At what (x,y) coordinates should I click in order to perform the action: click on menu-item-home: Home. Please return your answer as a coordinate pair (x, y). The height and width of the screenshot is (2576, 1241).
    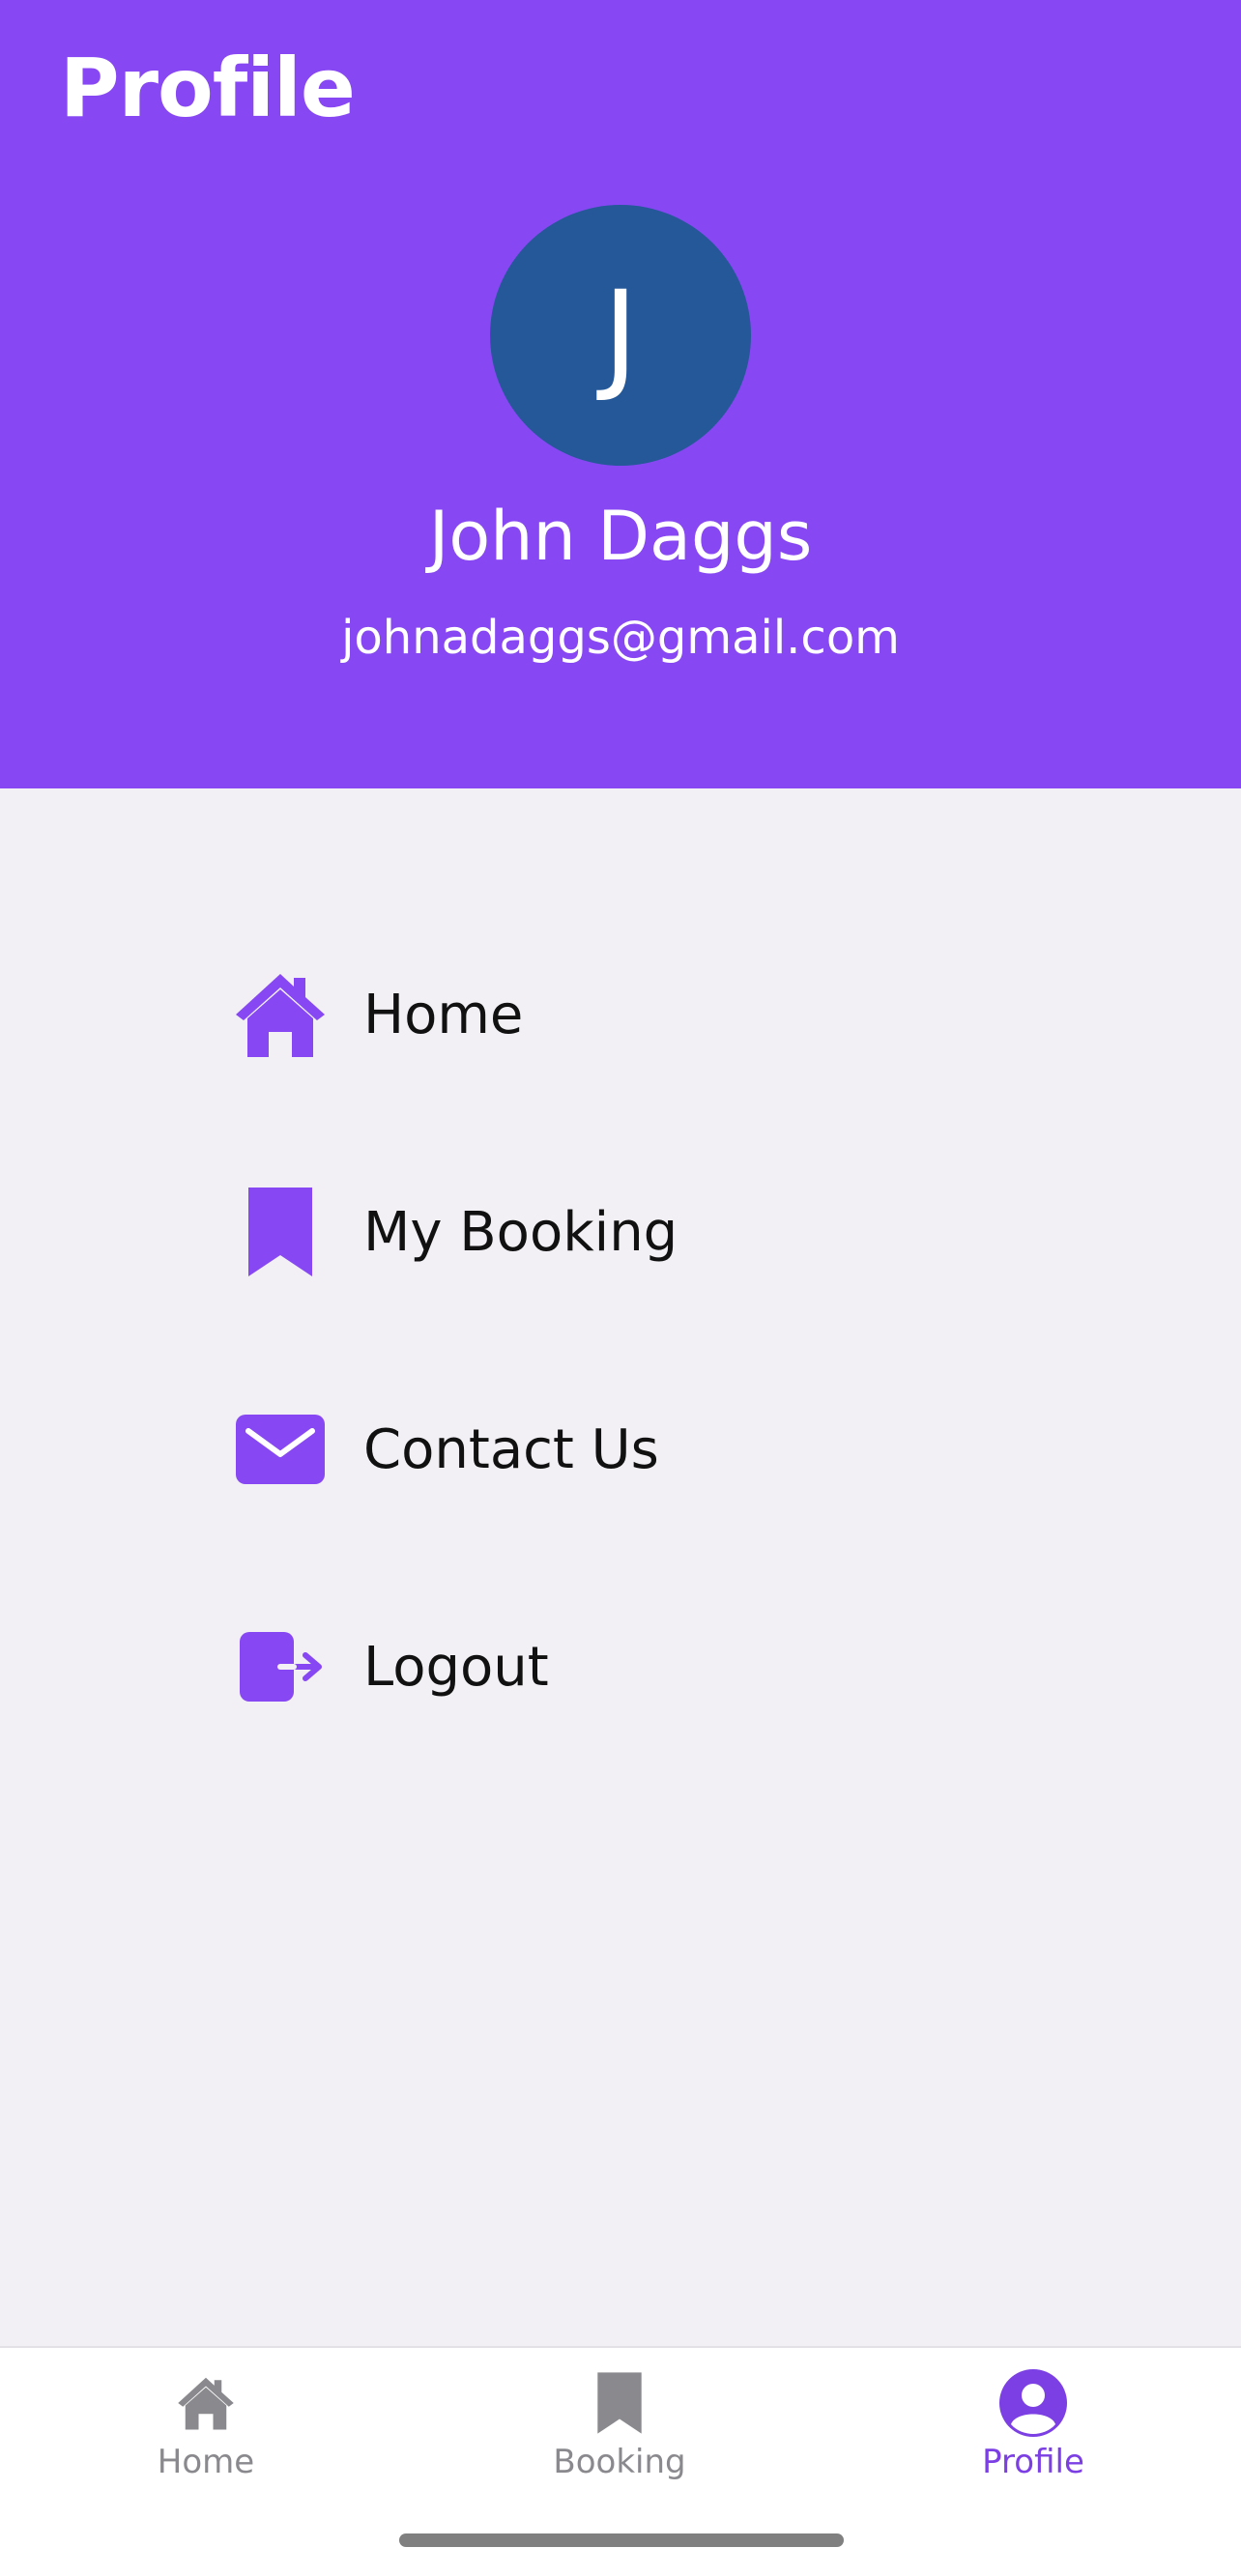
    Looking at the image, I should click on (372, 1015).